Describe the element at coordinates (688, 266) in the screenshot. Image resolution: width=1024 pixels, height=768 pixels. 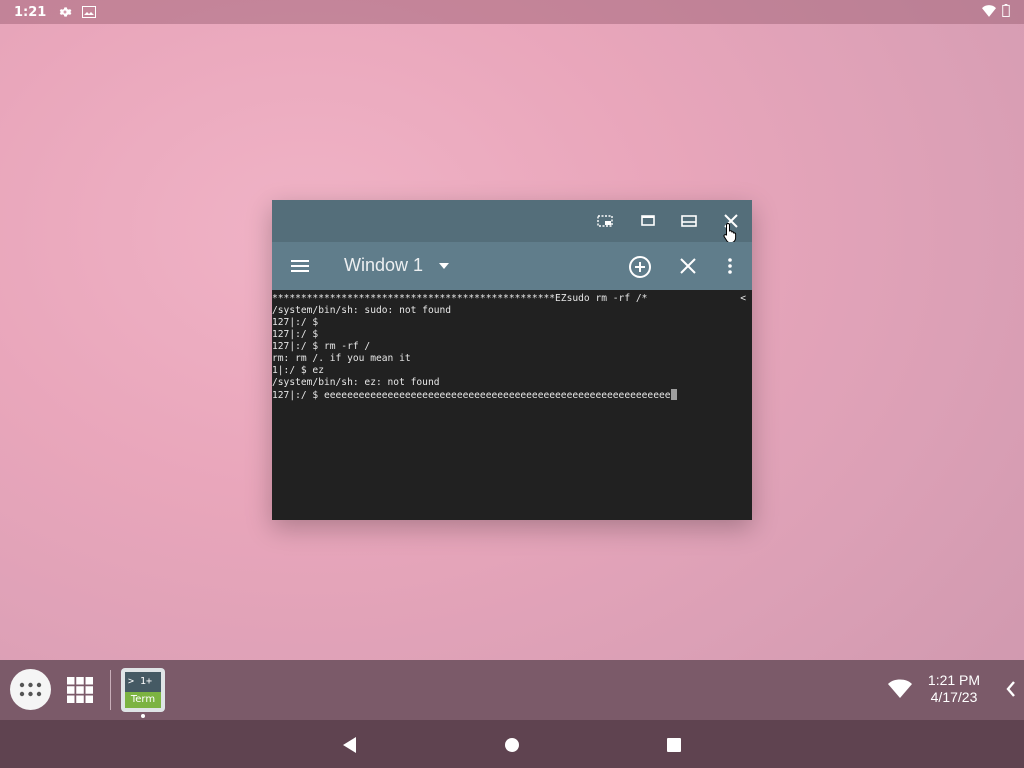
I see `close-window-icon` at that location.